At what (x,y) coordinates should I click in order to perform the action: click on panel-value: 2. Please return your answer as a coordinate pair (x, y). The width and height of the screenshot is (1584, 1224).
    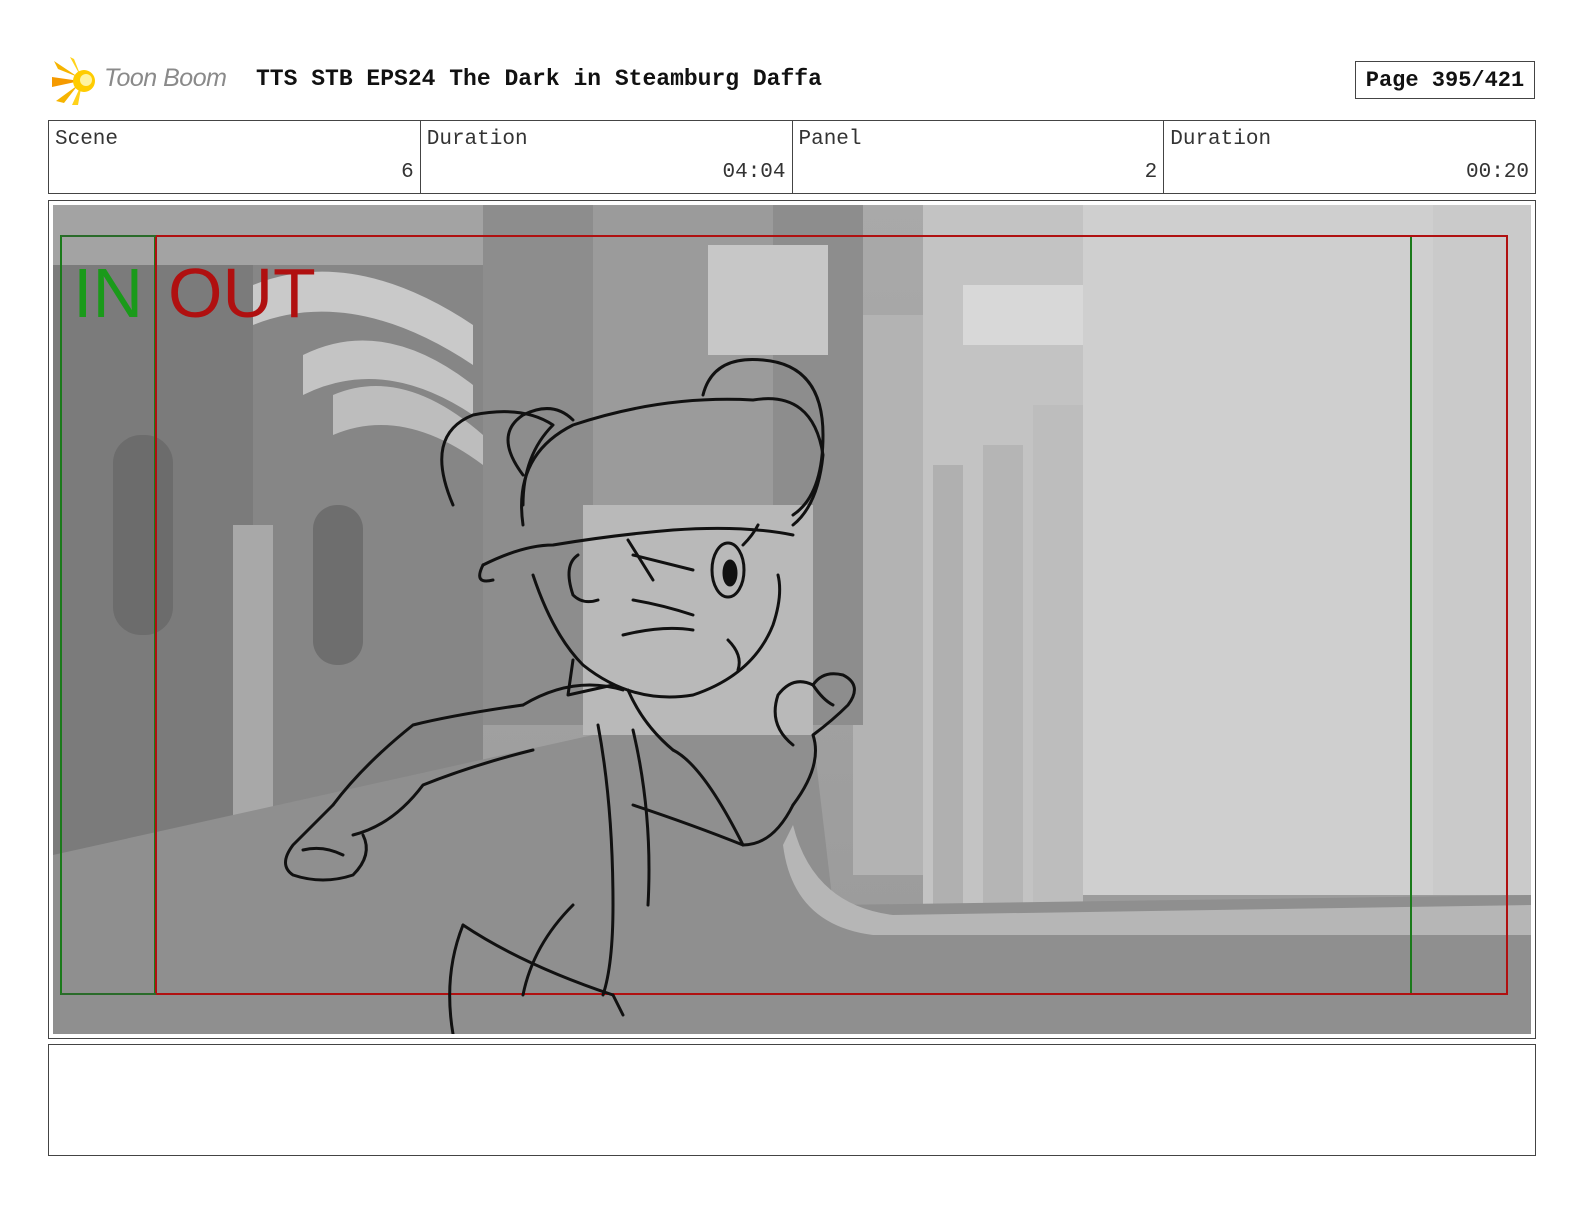
    Looking at the image, I should click on (1151, 172).